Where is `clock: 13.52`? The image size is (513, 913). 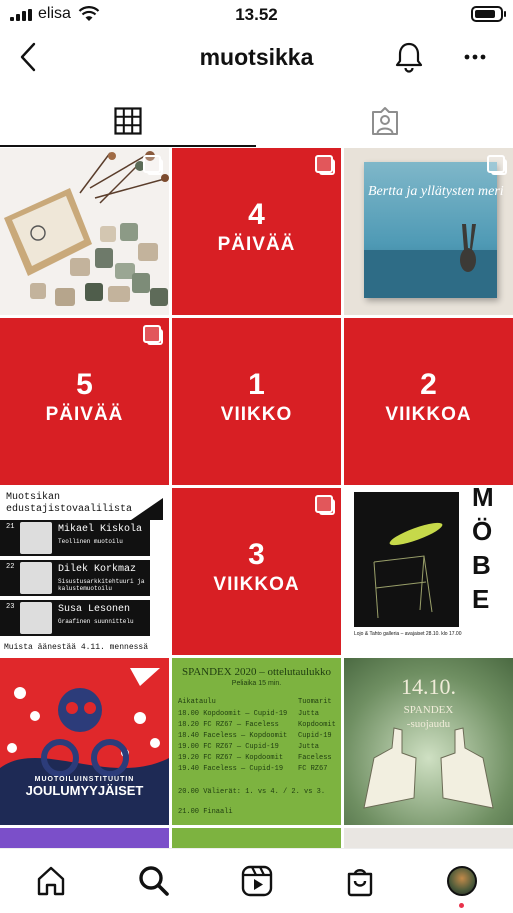 clock: 13.52 is located at coordinates (256, 14).